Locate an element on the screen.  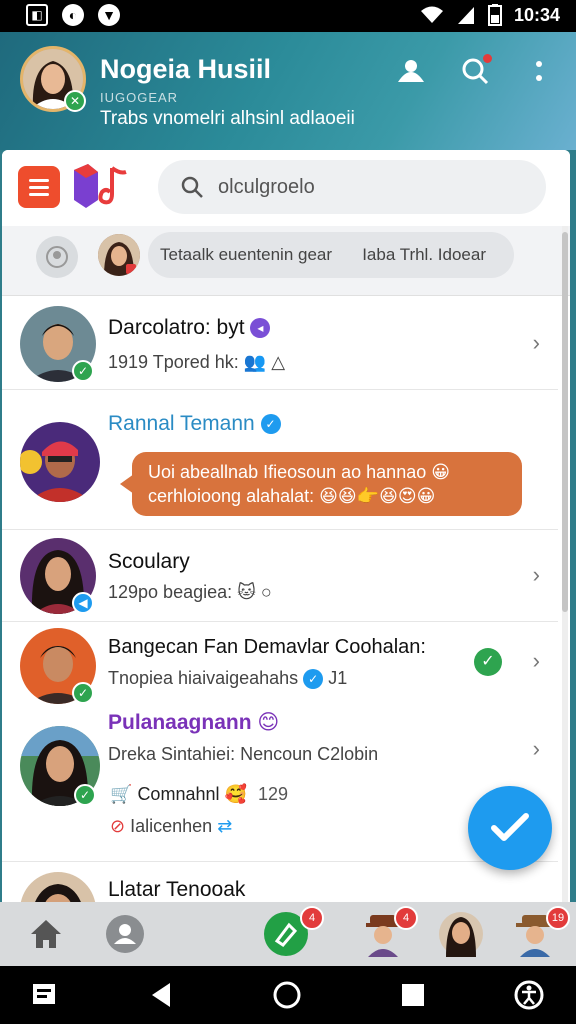
chat-link-line: ⊘ Ialicenhen ⇄ is located at coordinates (171, 826).